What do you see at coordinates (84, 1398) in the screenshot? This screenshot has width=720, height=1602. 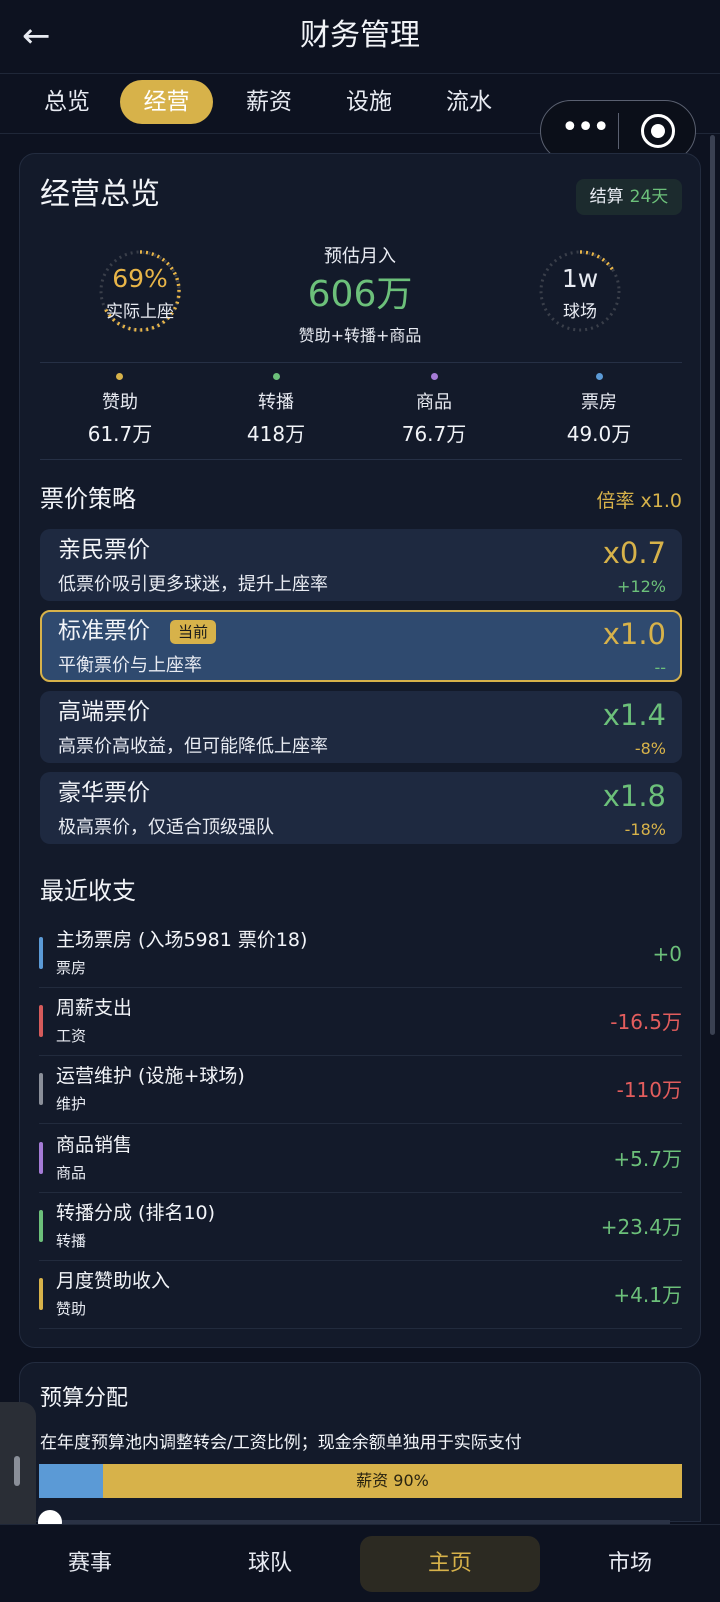 I see `budget-title: 预算分配` at bounding box center [84, 1398].